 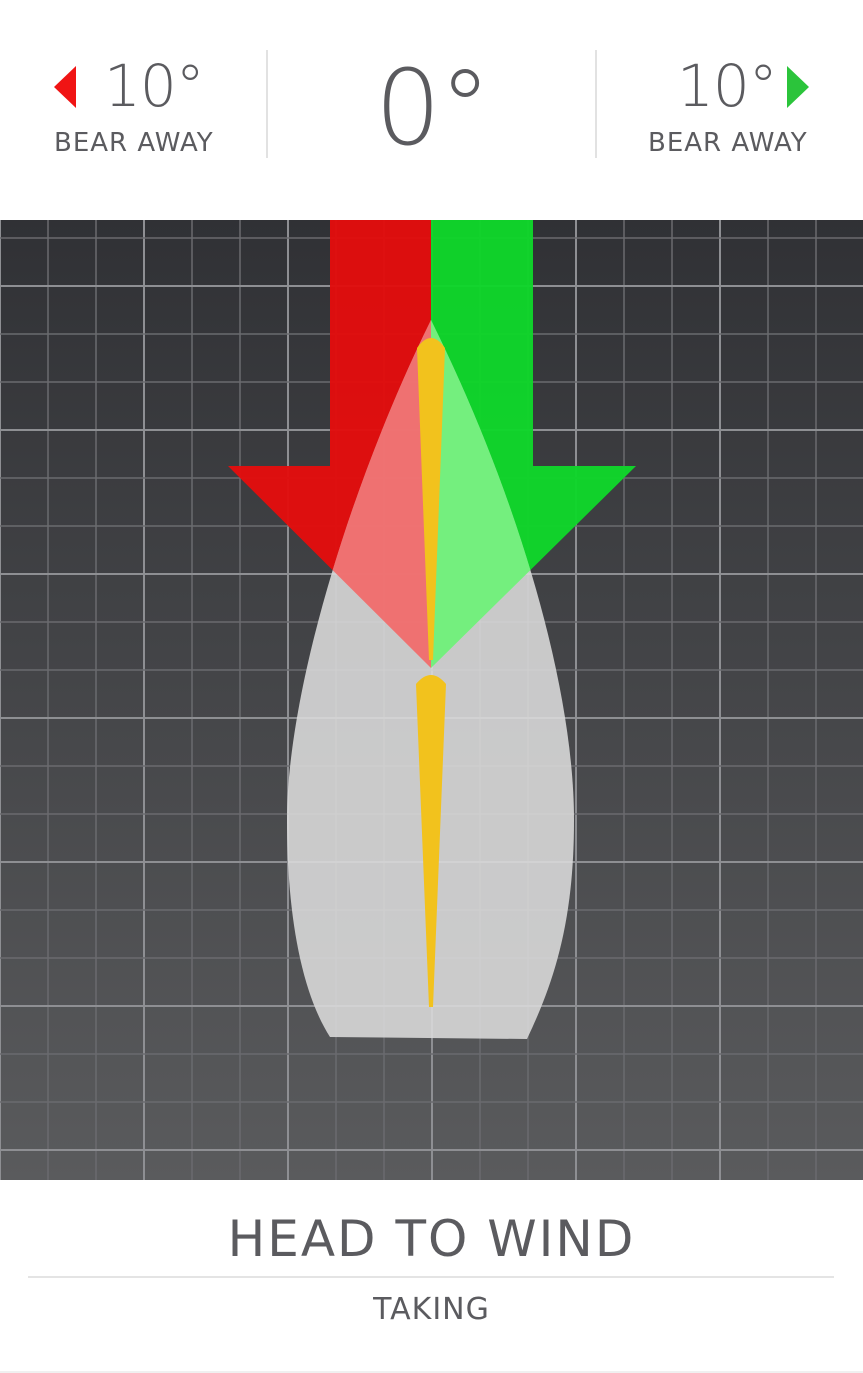 I want to click on port-angle-value: 10°, so click(x=154, y=86).